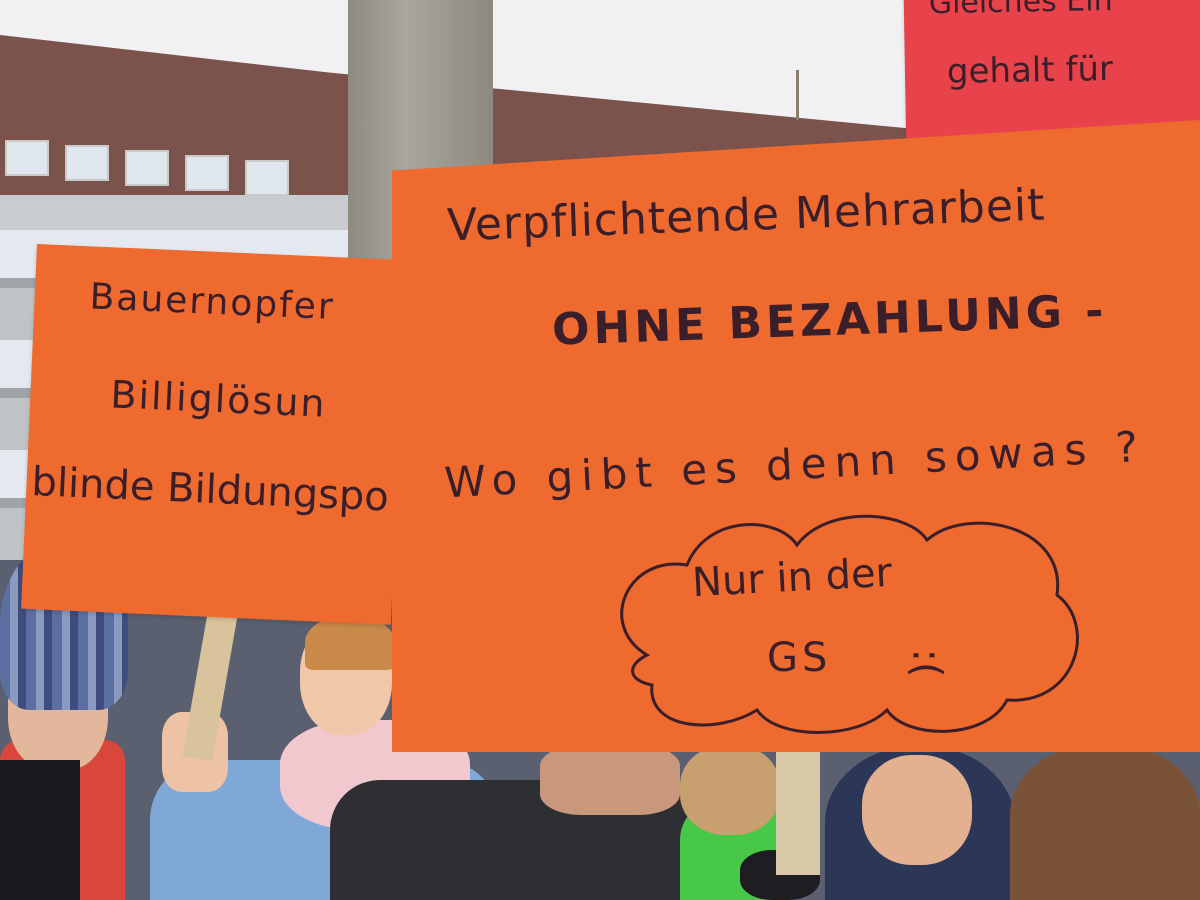  What do you see at coordinates (799, 658) in the screenshot?
I see `bubble-line-2: GS` at bounding box center [799, 658].